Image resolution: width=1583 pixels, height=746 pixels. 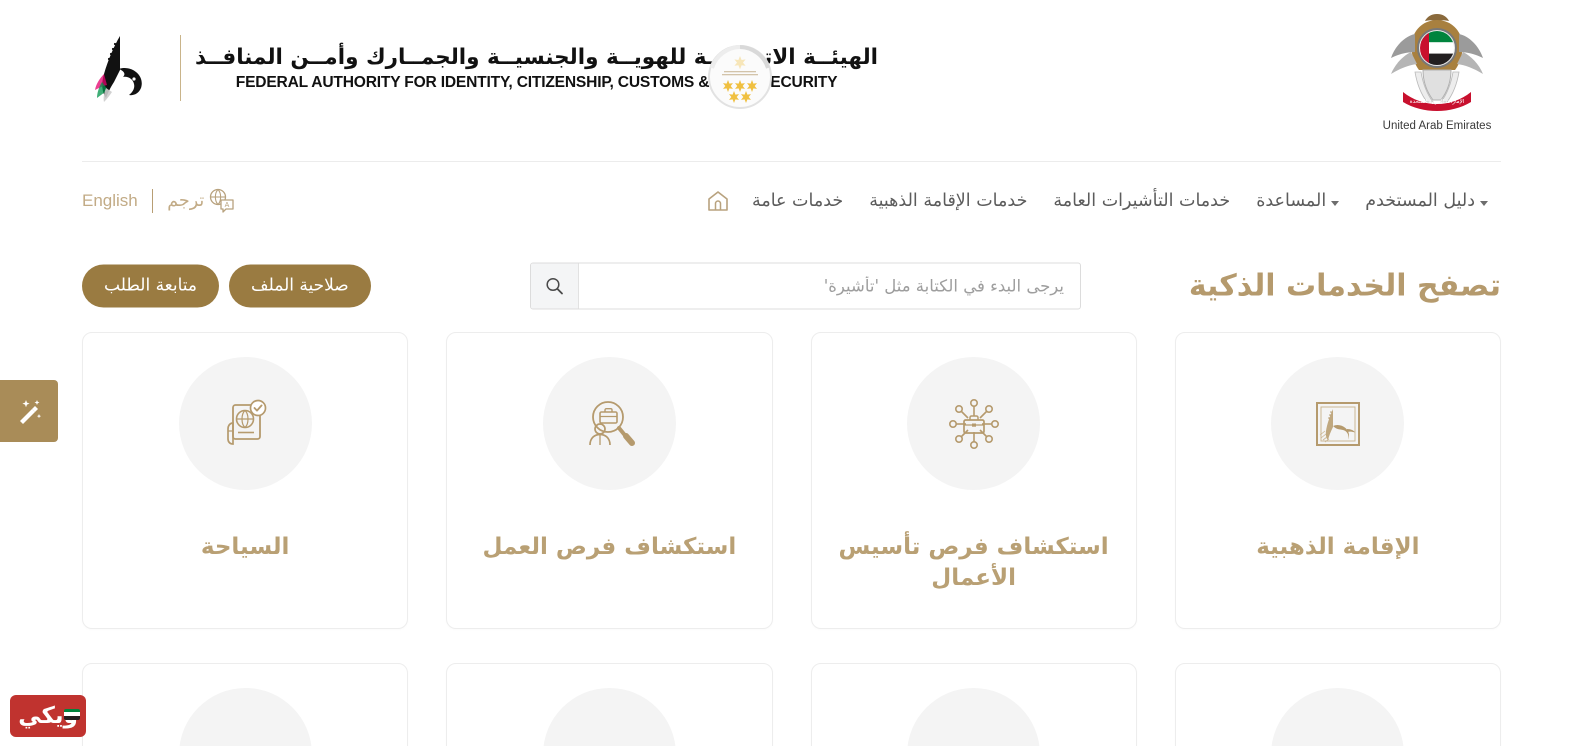 I want to click on language-separator, so click(x=152, y=201).